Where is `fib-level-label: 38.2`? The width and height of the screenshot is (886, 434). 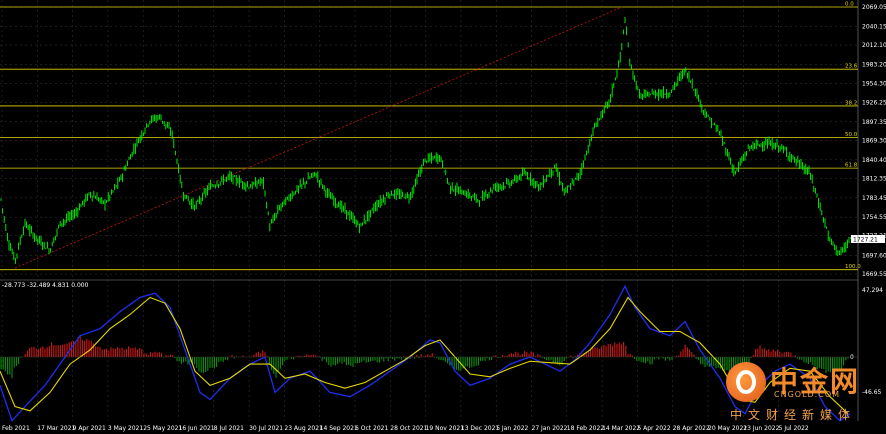
fib-level-label: 38.2 is located at coordinates (851, 103).